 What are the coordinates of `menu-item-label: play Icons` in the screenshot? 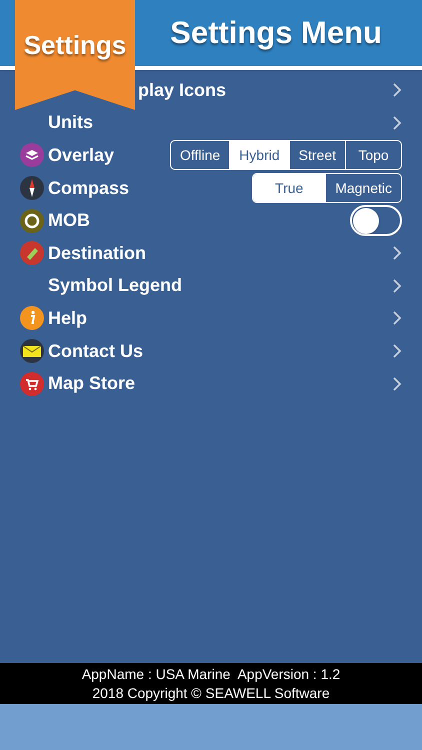 It's located at (182, 90).